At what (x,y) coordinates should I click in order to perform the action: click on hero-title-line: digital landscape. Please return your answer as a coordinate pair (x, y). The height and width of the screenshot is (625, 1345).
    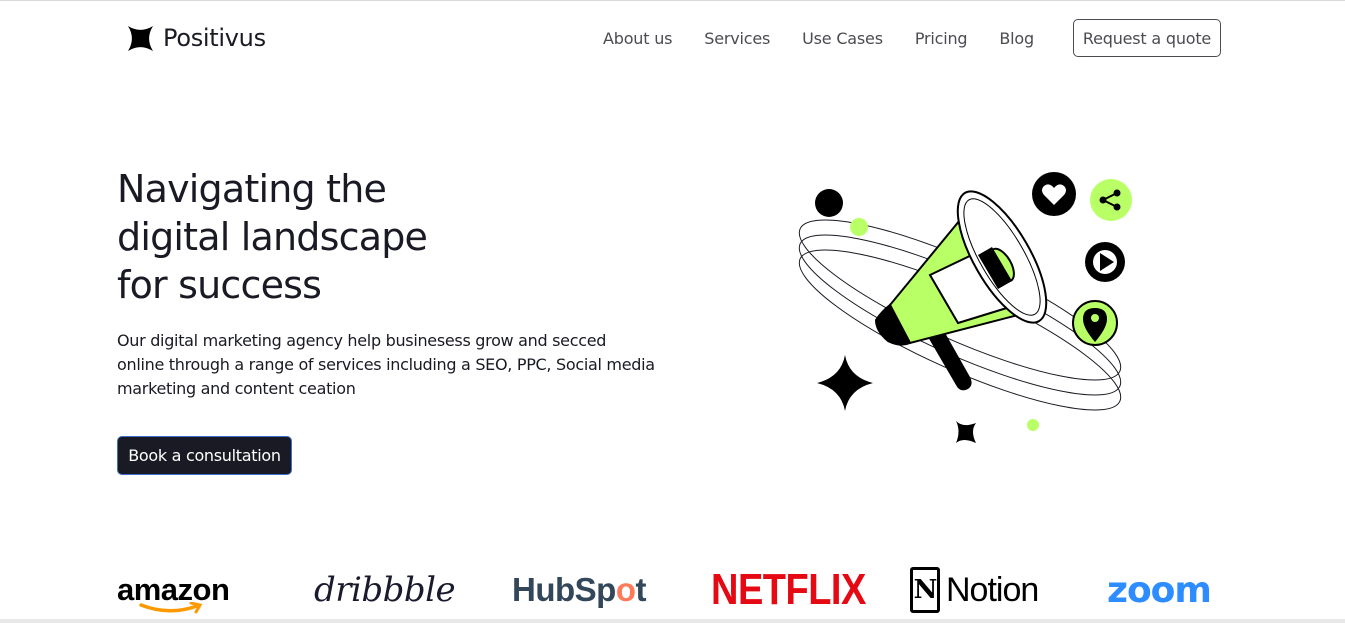
    Looking at the image, I should click on (272, 237).